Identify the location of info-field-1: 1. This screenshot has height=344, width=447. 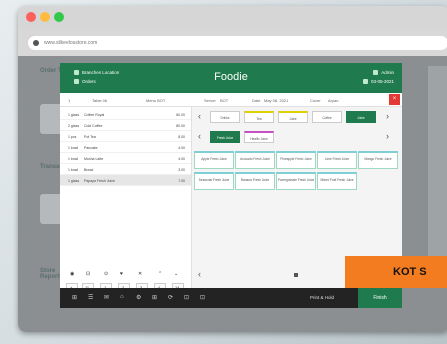
(69, 100).